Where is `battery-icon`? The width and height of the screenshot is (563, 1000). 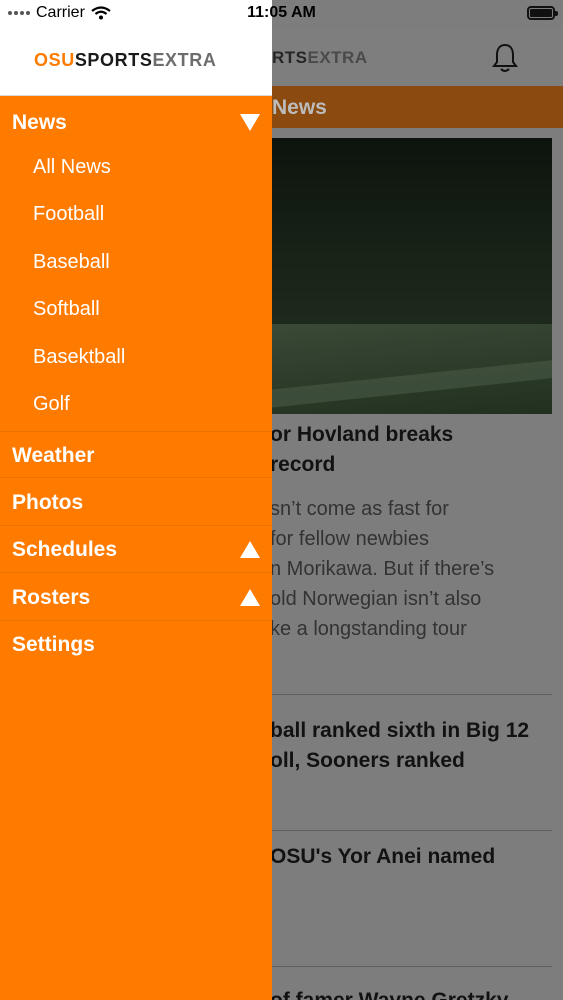 battery-icon is located at coordinates (542, 13).